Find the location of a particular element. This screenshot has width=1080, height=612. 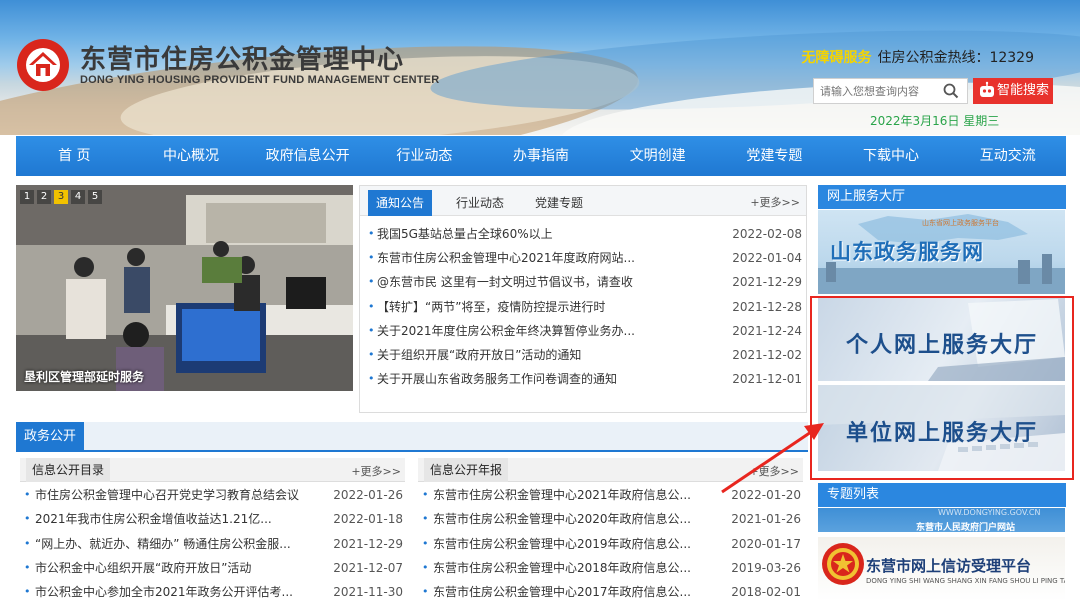

list-item-title: 关于组织开展“政府开放日”活动的通知 is located at coordinates (479, 355).